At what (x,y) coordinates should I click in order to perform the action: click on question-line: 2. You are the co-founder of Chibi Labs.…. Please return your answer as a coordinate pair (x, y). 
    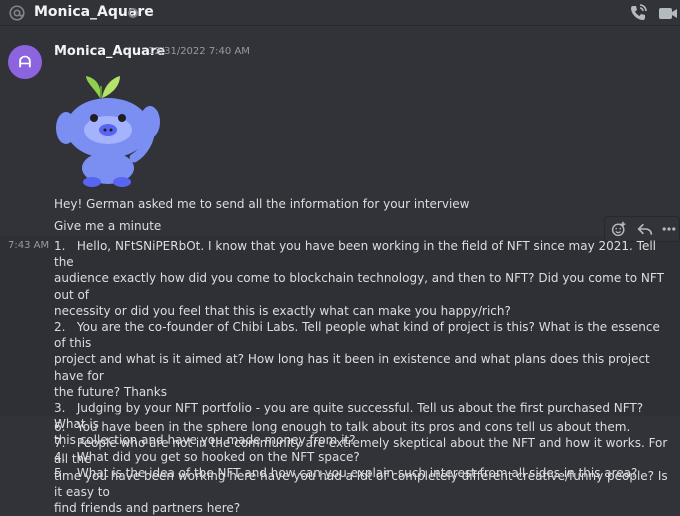
    Looking at the image, I should click on (359, 335).